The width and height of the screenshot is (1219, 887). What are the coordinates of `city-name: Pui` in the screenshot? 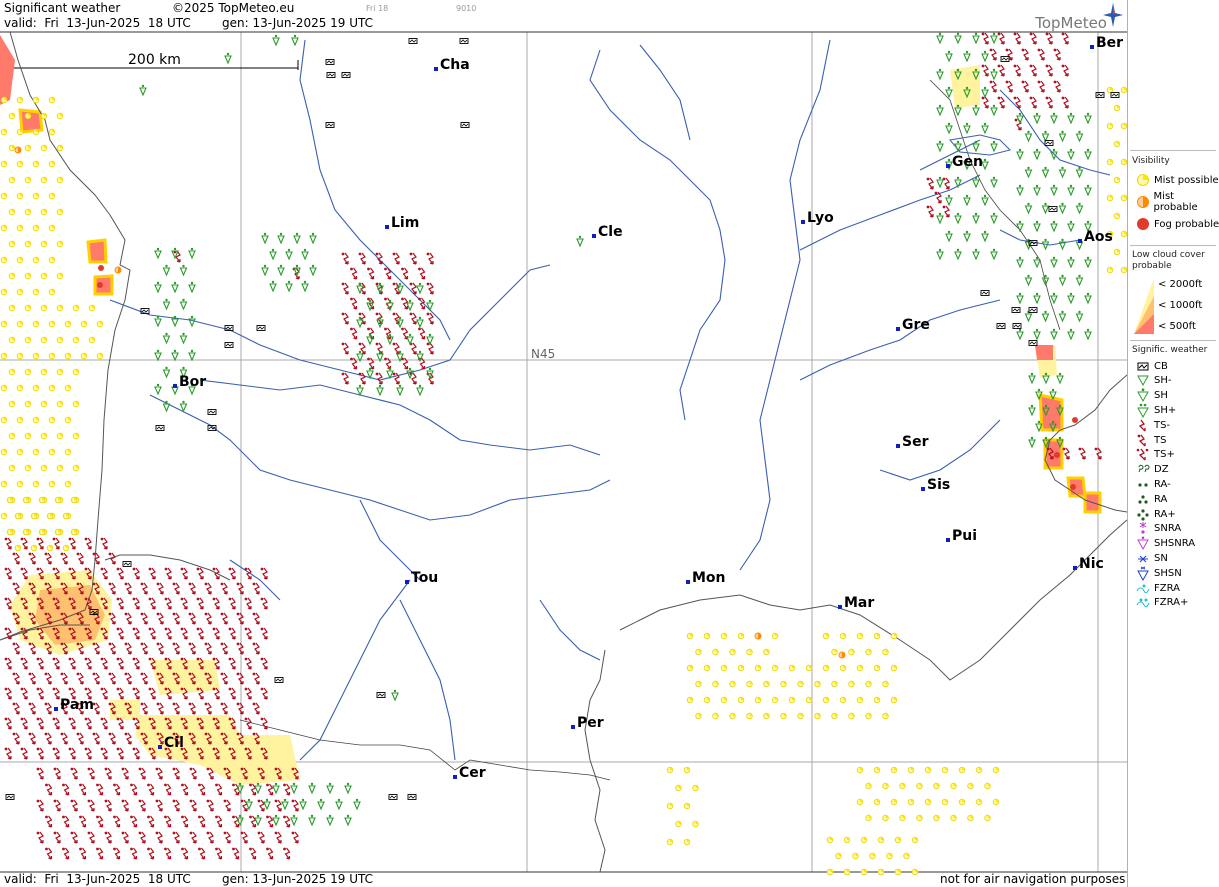 It's located at (965, 536).